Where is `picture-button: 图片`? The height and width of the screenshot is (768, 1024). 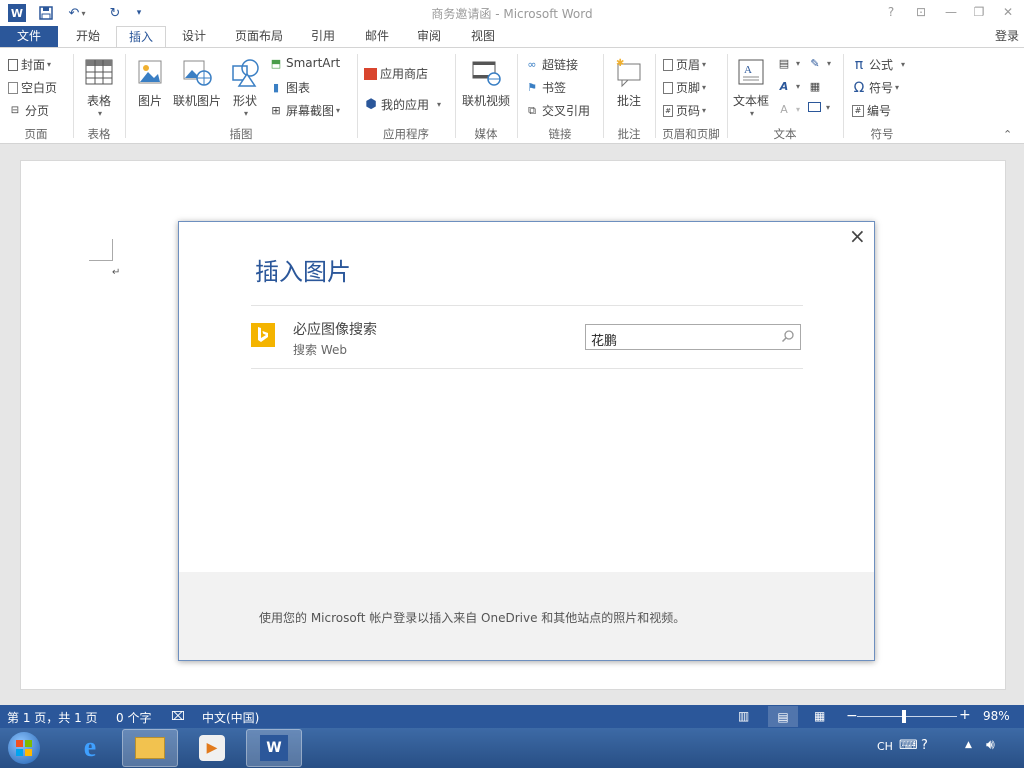
picture-button: 图片 is located at coordinates (150, 82).